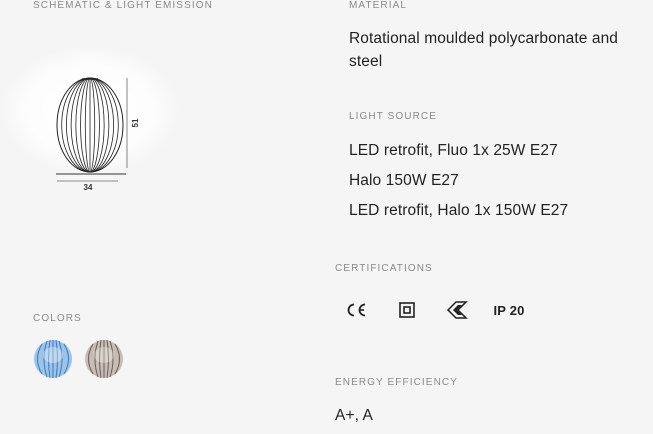 Image resolution: width=653 pixels, height=434 pixels. What do you see at coordinates (393, 116) in the screenshot?
I see `light-source-label: LIGHT SOURCE` at bounding box center [393, 116].